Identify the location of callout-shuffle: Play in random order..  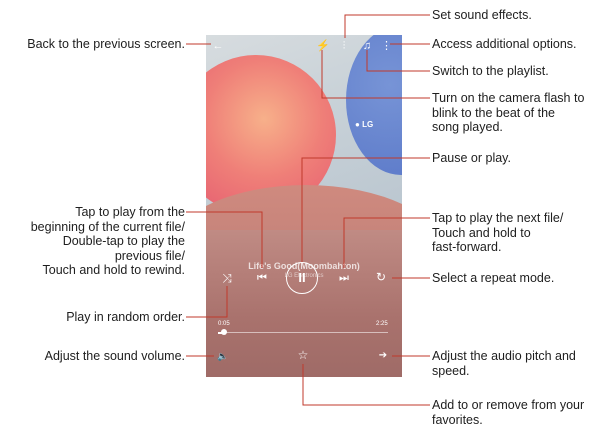
(125, 317).